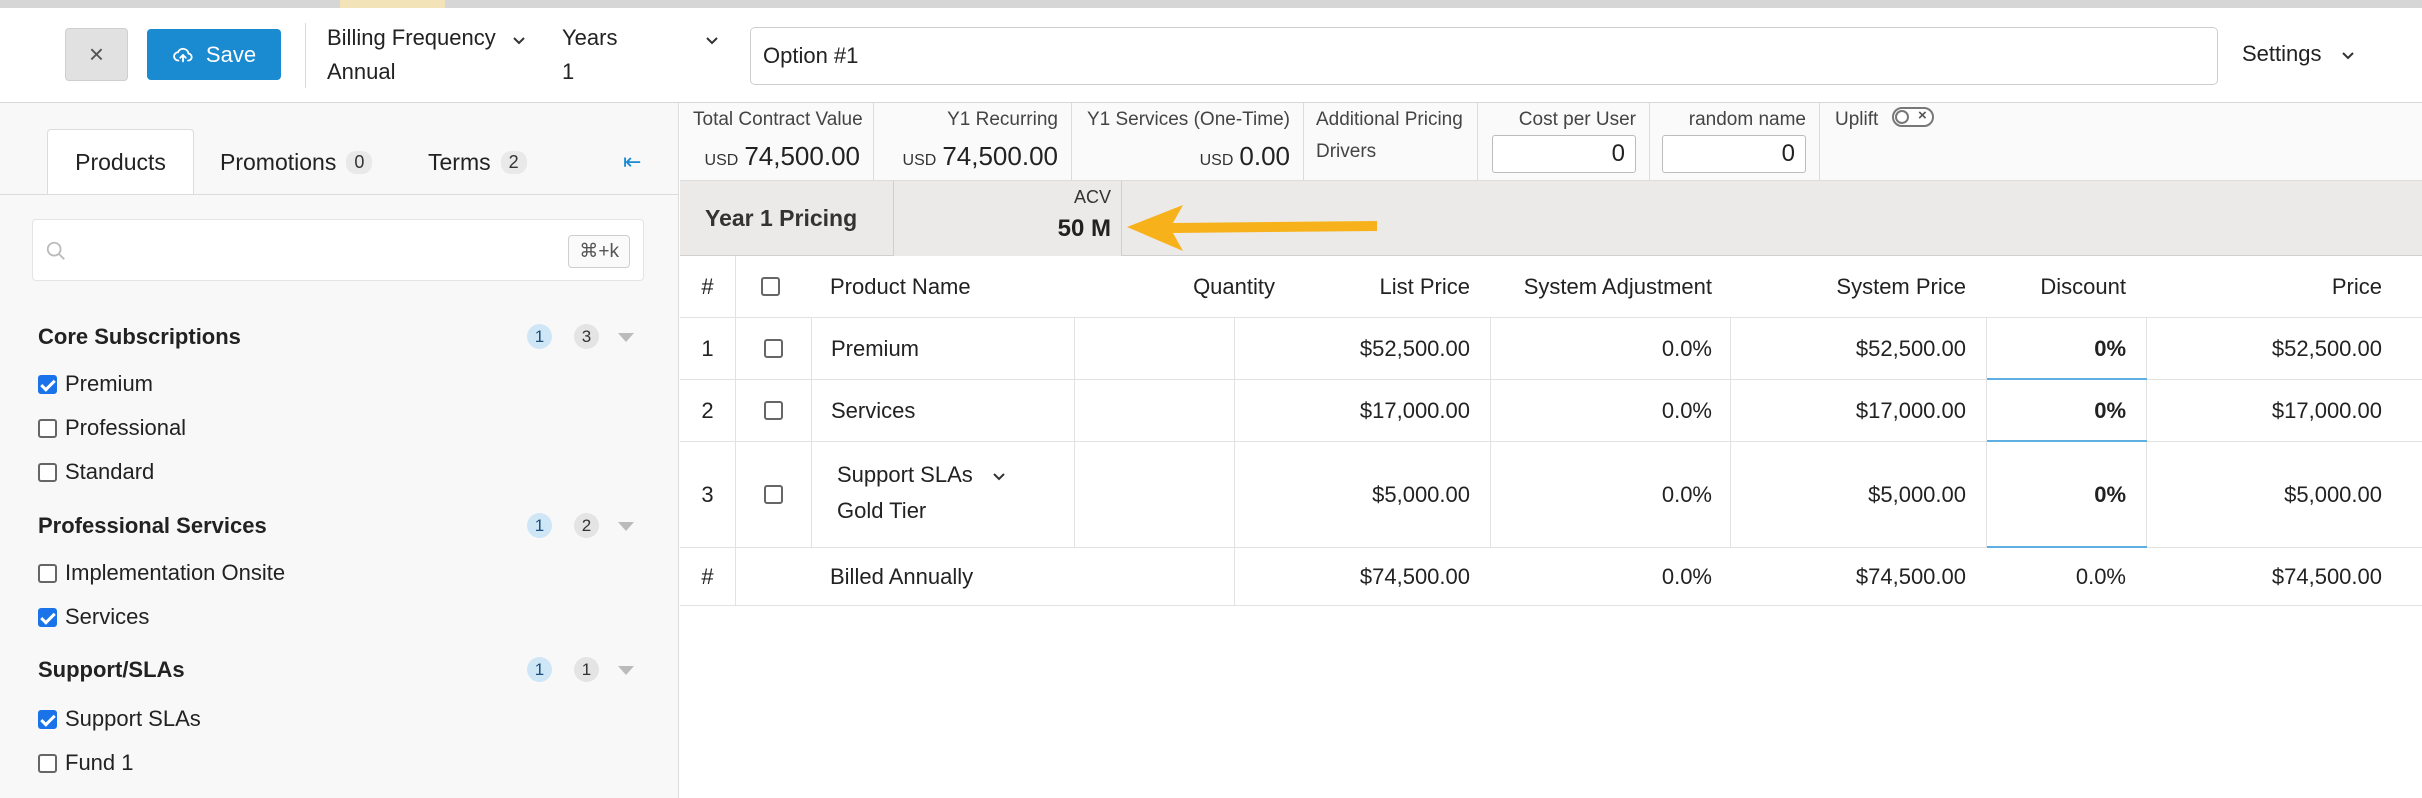 The height and width of the screenshot is (798, 2422). I want to click on footer-num: #, so click(707, 576).